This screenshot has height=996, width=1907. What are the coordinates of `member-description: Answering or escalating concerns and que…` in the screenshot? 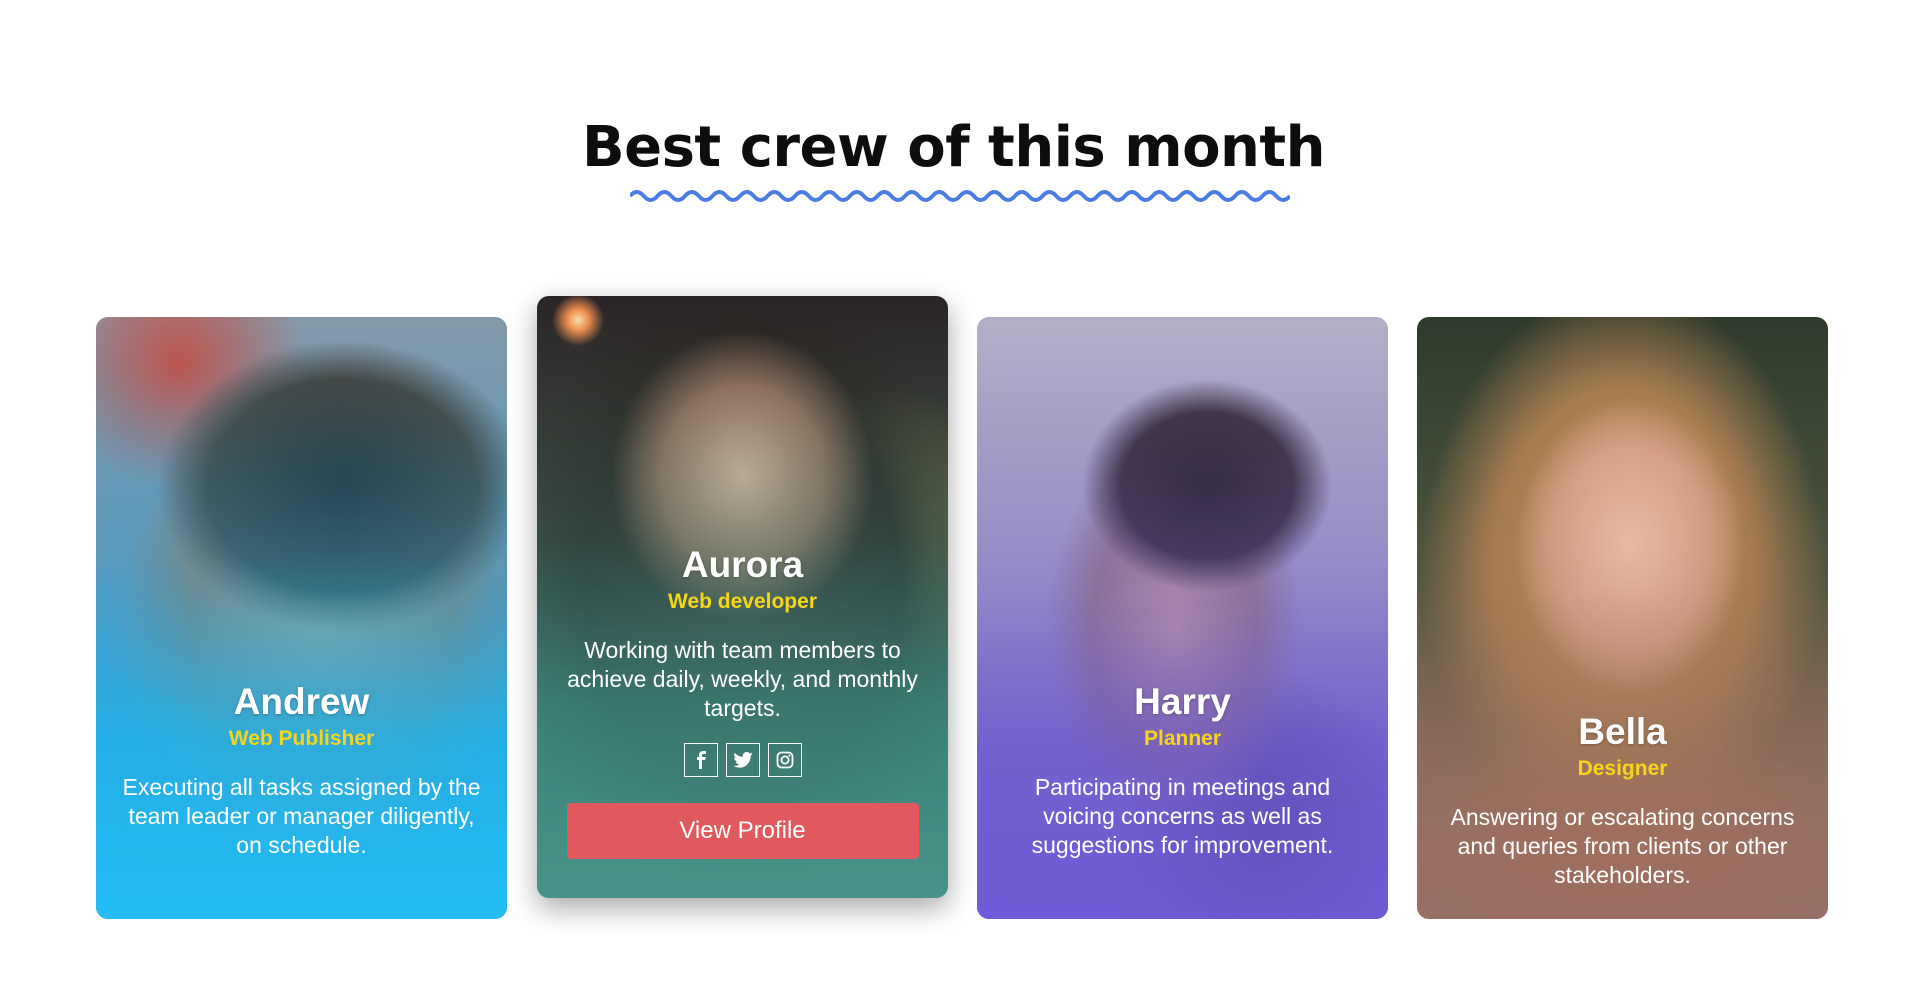 It's located at (1622, 846).